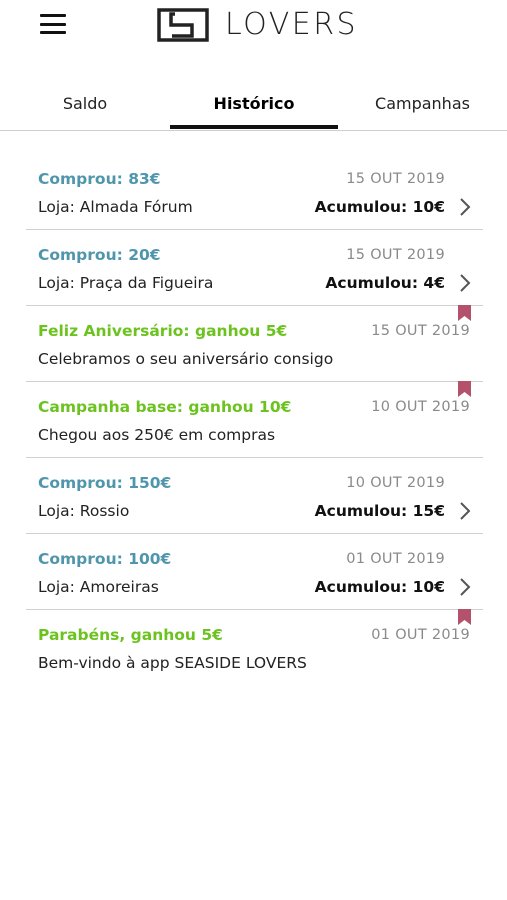 The image size is (507, 900). I want to click on app-logo: LOVERS, so click(256, 25).